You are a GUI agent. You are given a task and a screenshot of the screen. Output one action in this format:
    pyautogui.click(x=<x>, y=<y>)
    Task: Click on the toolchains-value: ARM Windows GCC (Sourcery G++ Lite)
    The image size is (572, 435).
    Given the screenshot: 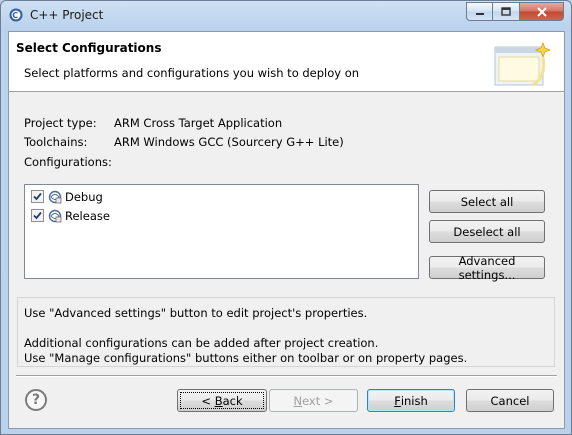 What is the action you would take?
    pyautogui.click(x=229, y=142)
    